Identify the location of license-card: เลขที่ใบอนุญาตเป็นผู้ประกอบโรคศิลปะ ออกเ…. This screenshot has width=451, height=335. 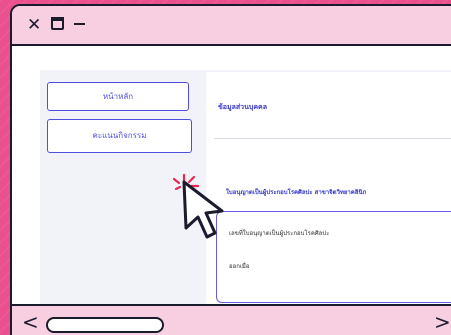
(333, 257).